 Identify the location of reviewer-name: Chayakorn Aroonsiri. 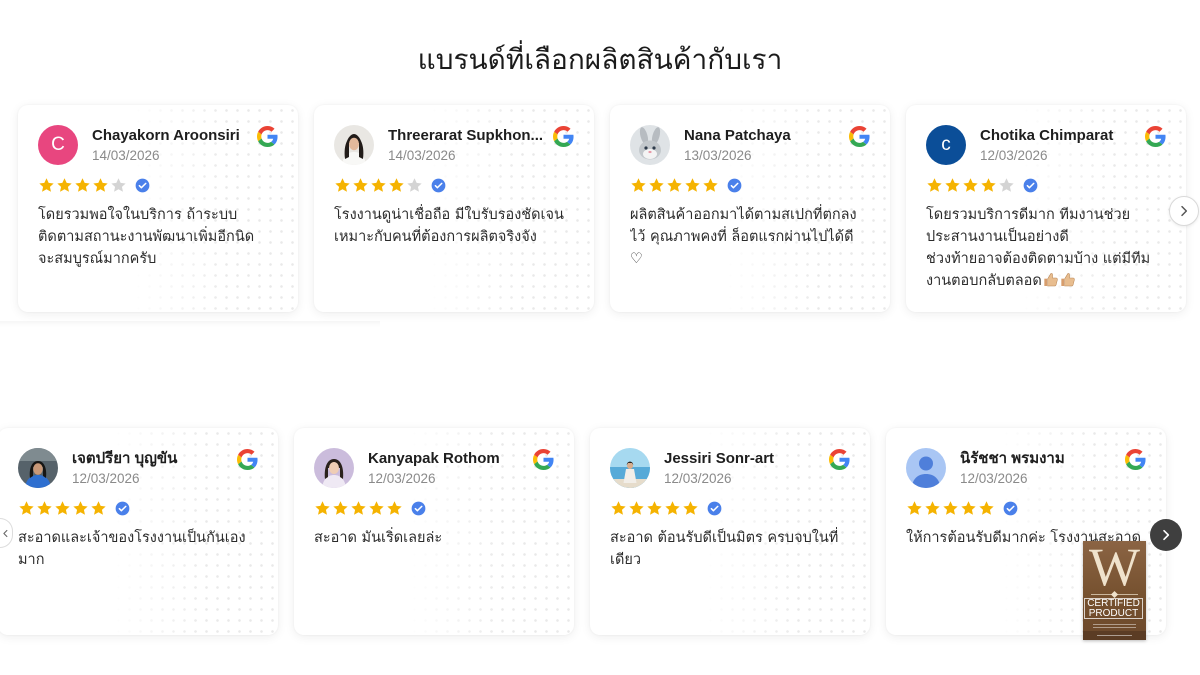
(166, 135).